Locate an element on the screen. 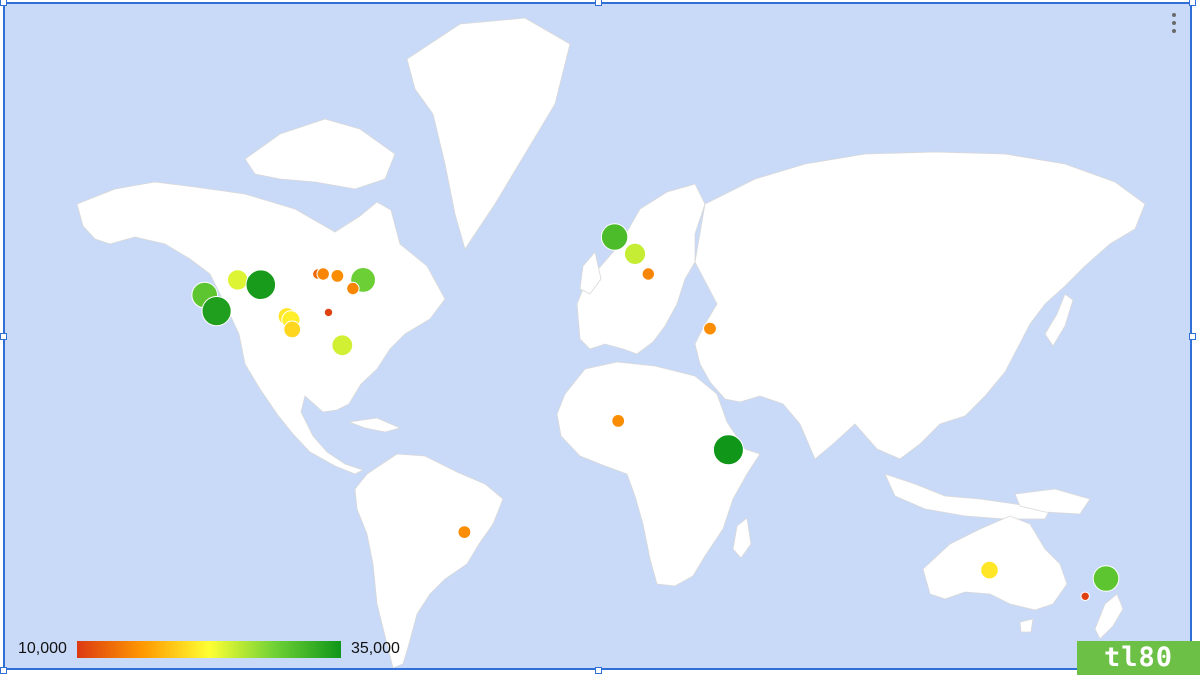  color-legend: 10,000 35,000 is located at coordinates (209, 649).